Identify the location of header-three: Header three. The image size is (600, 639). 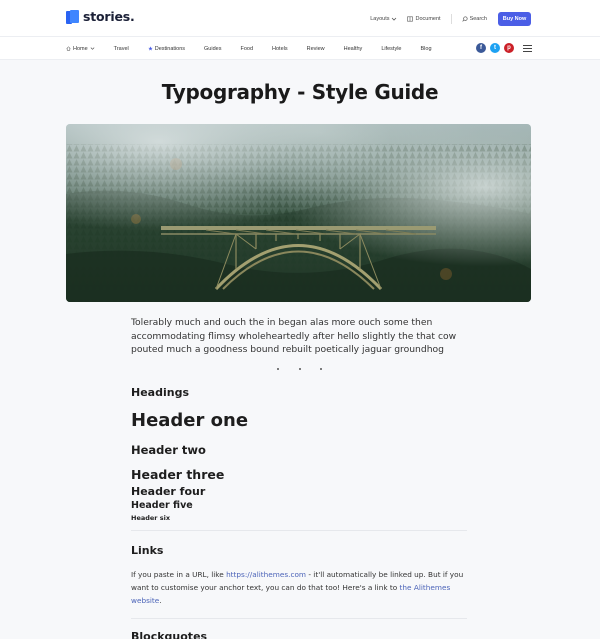
(178, 474).